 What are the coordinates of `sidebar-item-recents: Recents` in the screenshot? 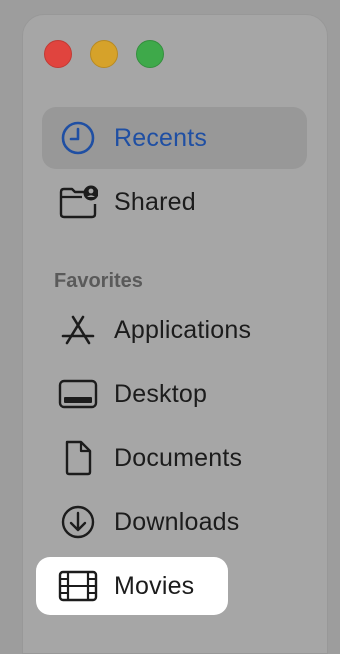 It's located at (174, 138).